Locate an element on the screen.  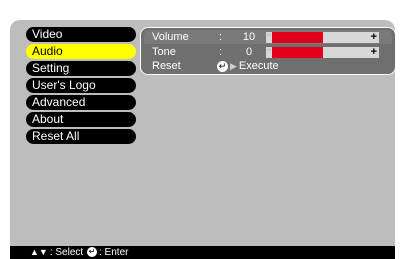
up-down-arrows-icon: ▲▼ is located at coordinates (39, 252).